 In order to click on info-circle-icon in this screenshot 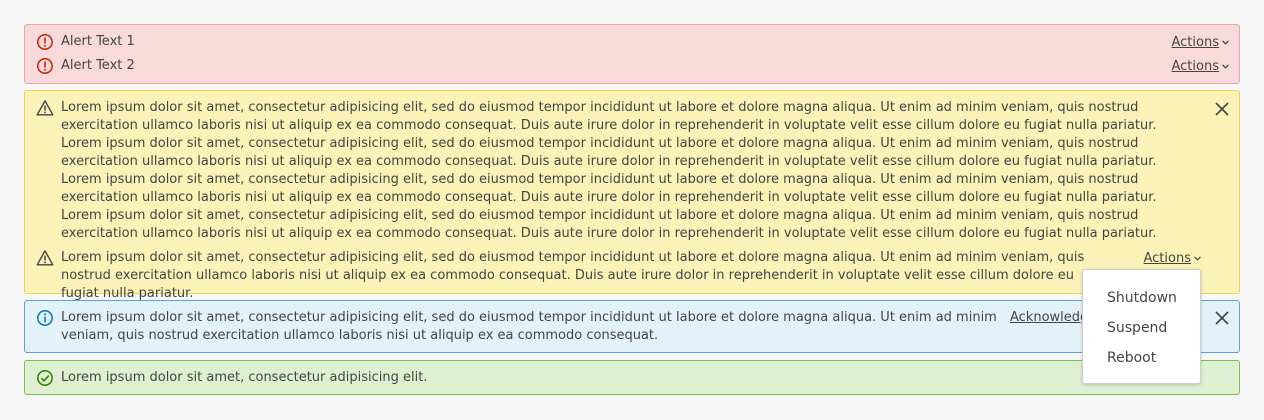, I will do `click(45, 318)`.